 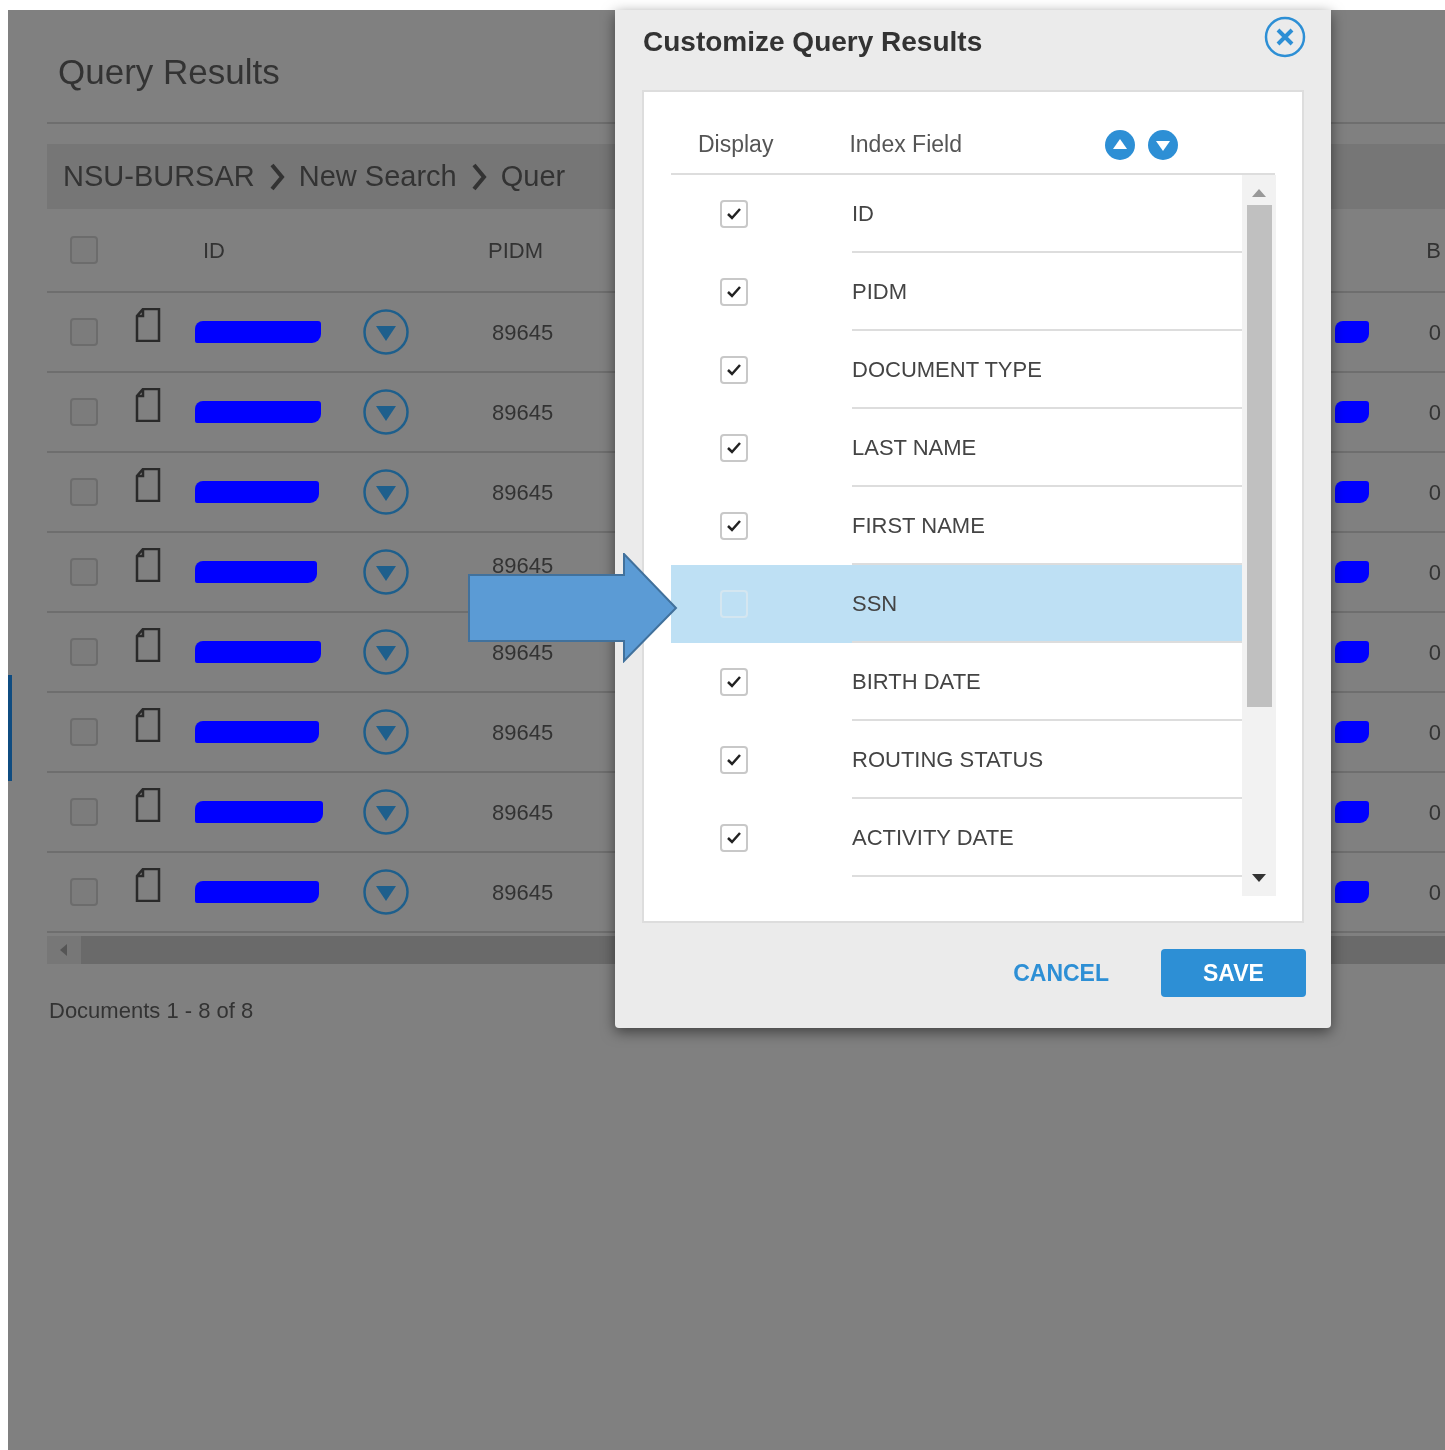 What do you see at coordinates (933, 837) in the screenshot?
I see `field-label: ACTIVITY DATE` at bounding box center [933, 837].